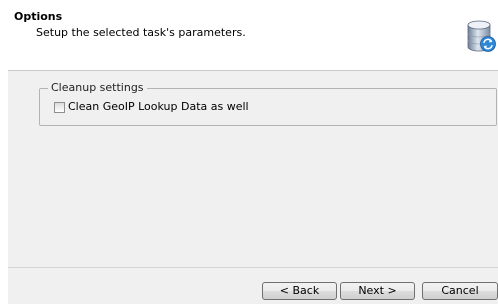 Image resolution: width=498 pixels, height=304 pixels. What do you see at coordinates (253, 285) in the screenshot?
I see `wizard-footer: < Back Next > Cancel` at bounding box center [253, 285].